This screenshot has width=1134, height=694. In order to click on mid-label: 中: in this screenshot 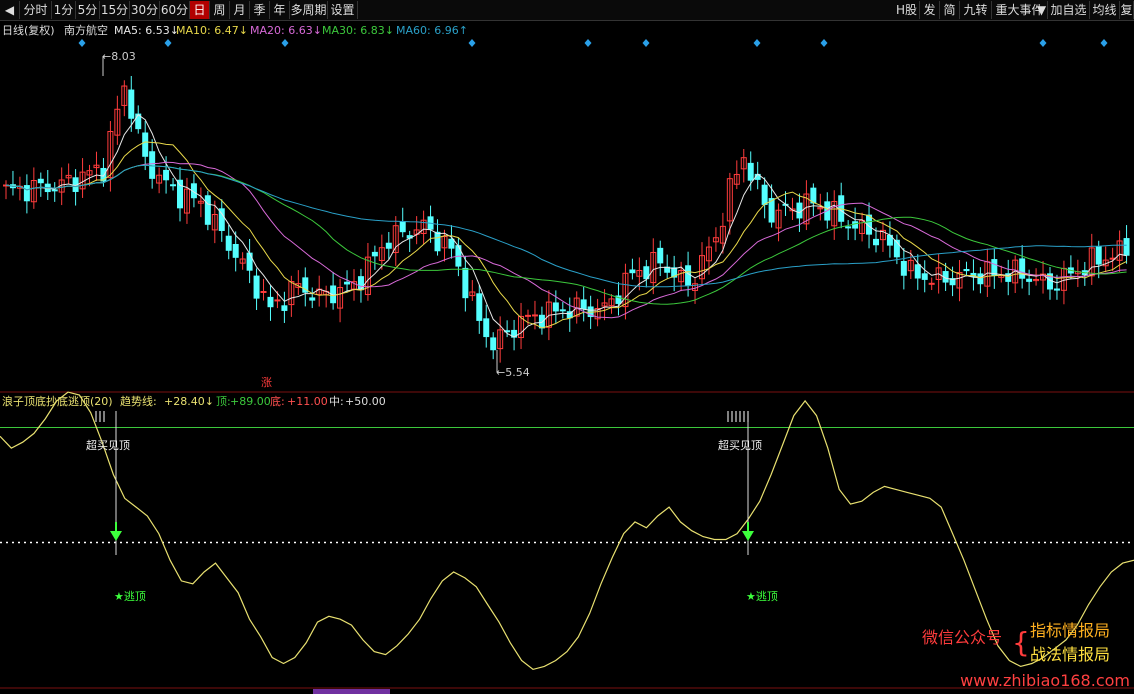, I will do `click(336, 401)`.